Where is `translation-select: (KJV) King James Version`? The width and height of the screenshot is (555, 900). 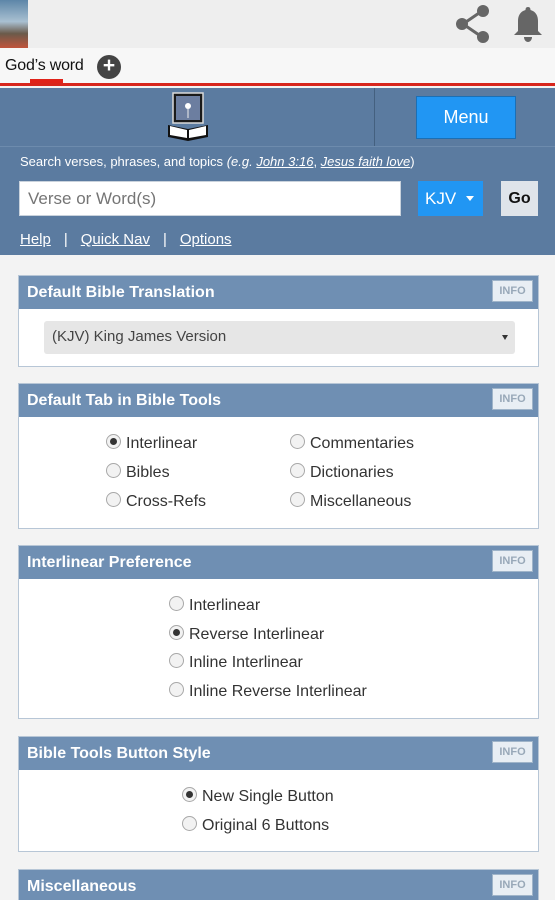
translation-select: (KJV) King James Version is located at coordinates (279, 337).